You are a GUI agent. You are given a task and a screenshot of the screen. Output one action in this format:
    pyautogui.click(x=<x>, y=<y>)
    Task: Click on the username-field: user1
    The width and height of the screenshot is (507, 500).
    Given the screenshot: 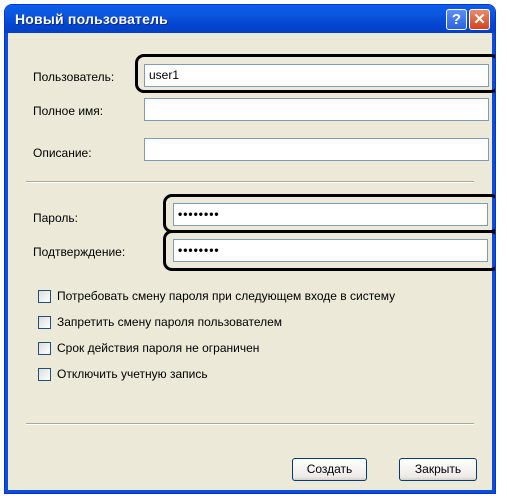 What is the action you would take?
    pyautogui.click(x=316, y=75)
    